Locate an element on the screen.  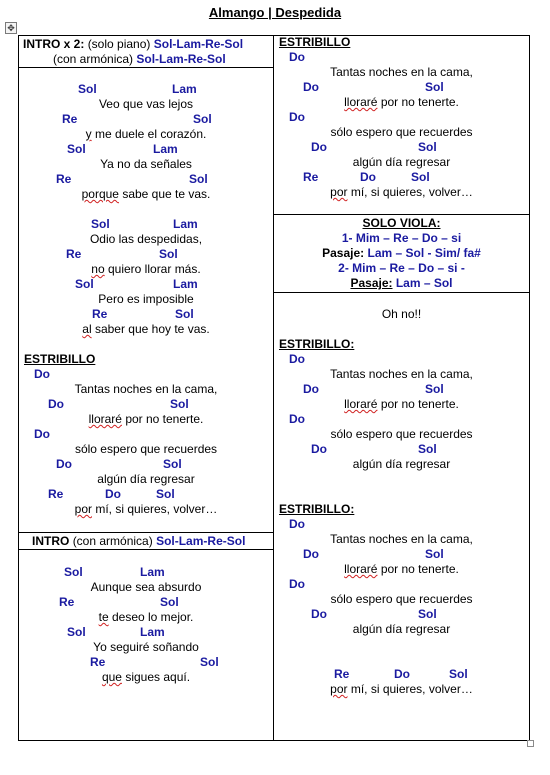
intro-mode-2: (con armónica) is located at coordinates (93, 59).